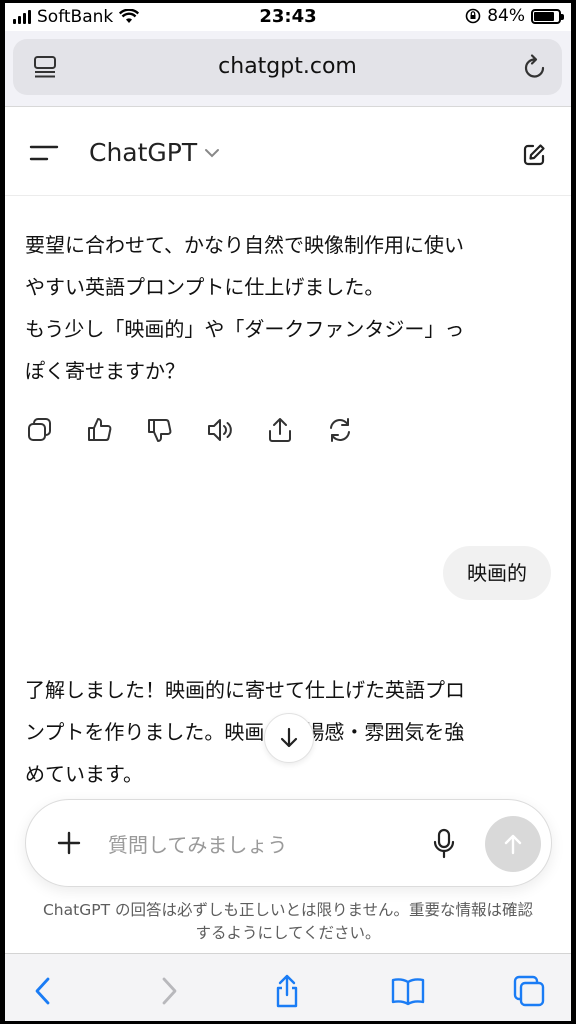  I want to click on browser-toolbar, so click(288, 987).